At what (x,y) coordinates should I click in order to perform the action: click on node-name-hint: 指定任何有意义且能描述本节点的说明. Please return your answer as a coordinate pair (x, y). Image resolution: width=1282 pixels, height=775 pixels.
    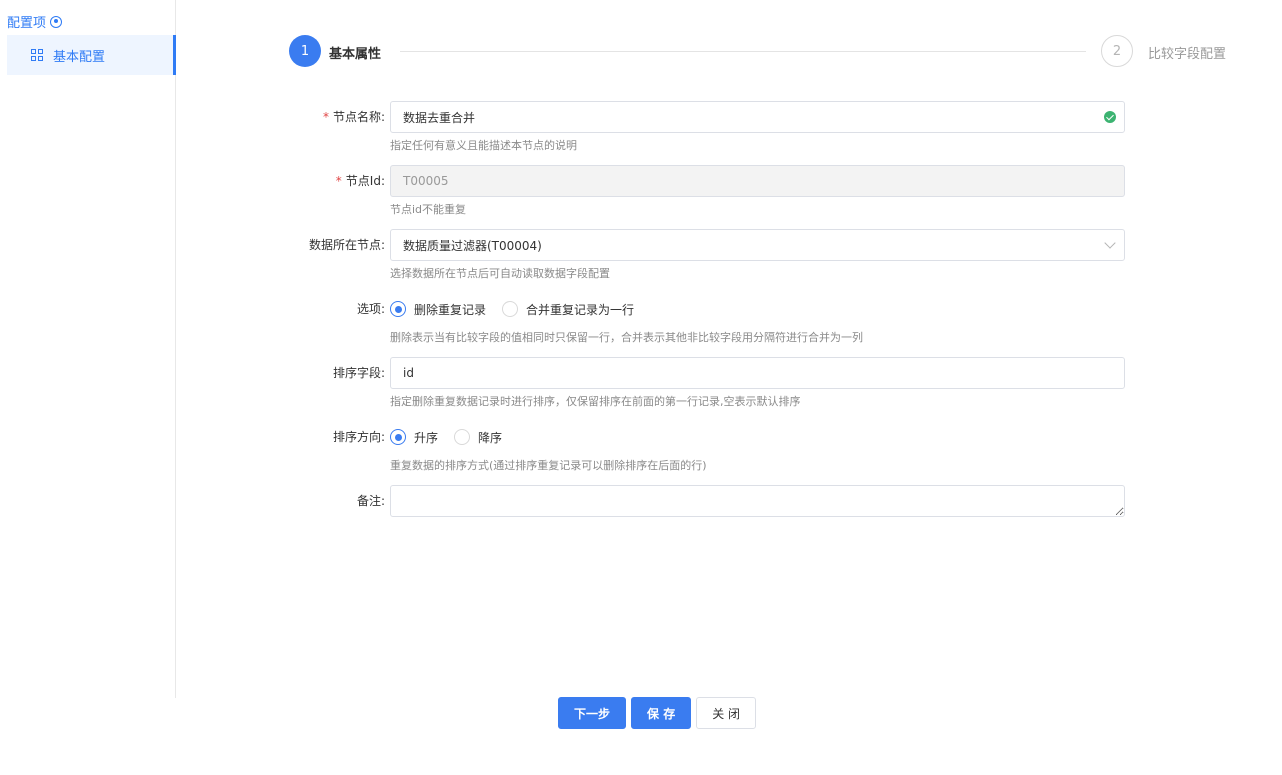
    Looking at the image, I should click on (483, 145).